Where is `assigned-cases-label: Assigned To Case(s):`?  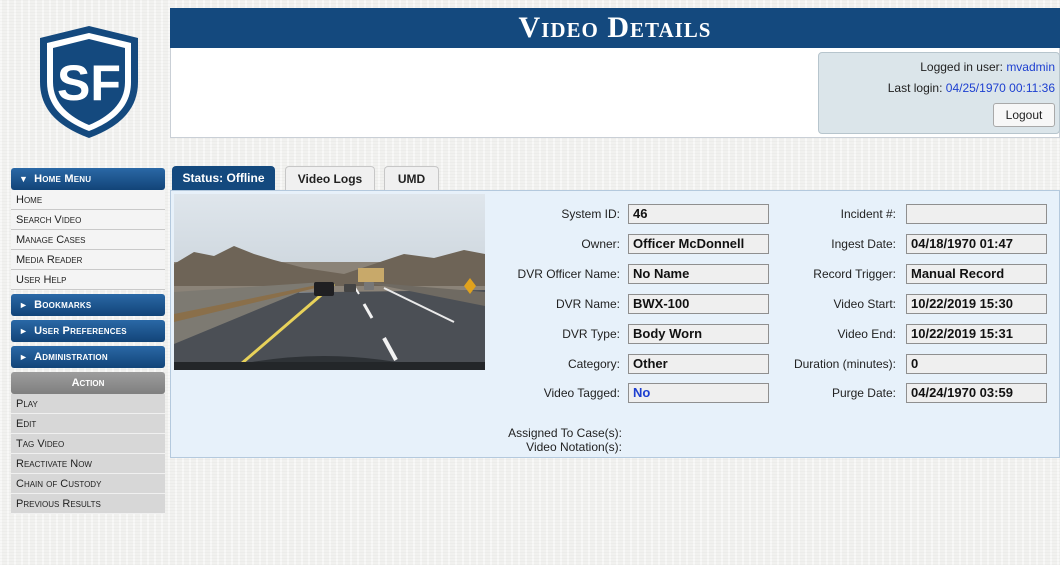
assigned-cases-label: Assigned To Case(s): is located at coordinates (565, 433).